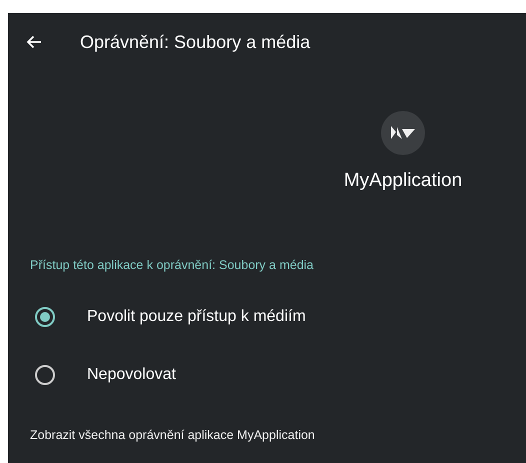  I want to click on all-permissions-link: Zobrazit všechna oprávnění aplikace MyApplication, so click(161, 435).